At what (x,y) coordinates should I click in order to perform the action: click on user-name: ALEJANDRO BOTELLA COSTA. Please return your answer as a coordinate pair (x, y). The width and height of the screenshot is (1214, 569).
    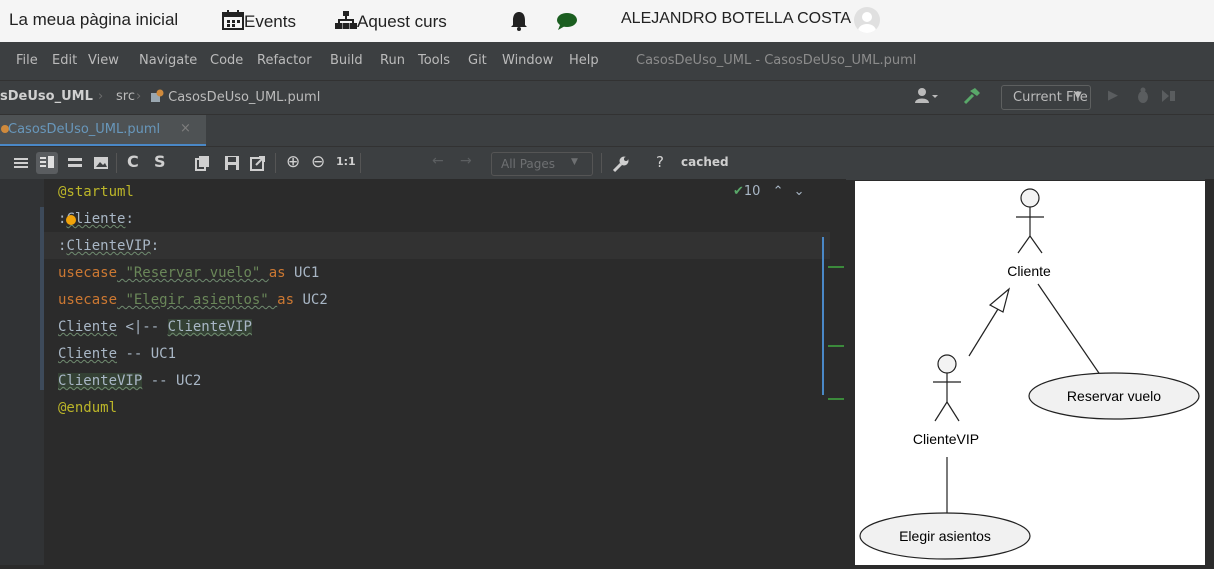
    Looking at the image, I should click on (736, 19).